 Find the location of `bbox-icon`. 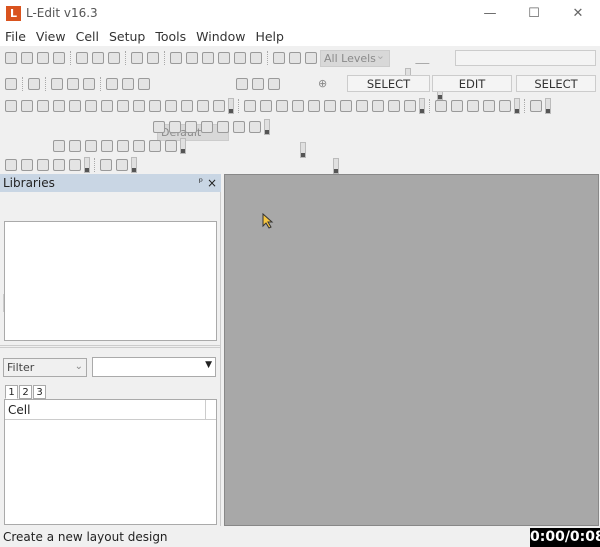

bbox-icon is located at coordinates (171, 106).